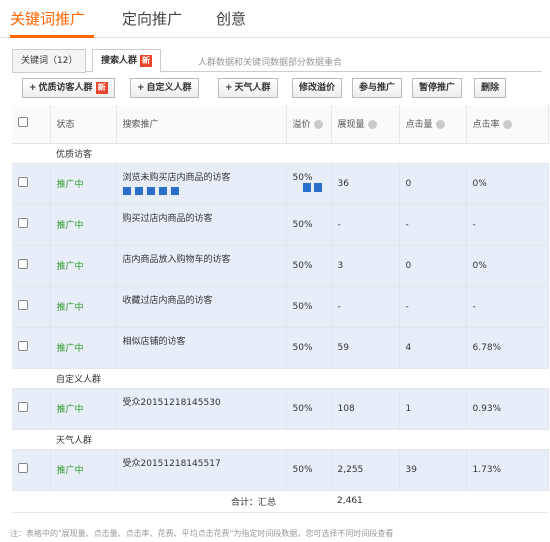 The height and width of the screenshot is (542, 550). Describe the element at coordinates (317, 187) in the screenshot. I see `pencil-edit-icon` at that location.